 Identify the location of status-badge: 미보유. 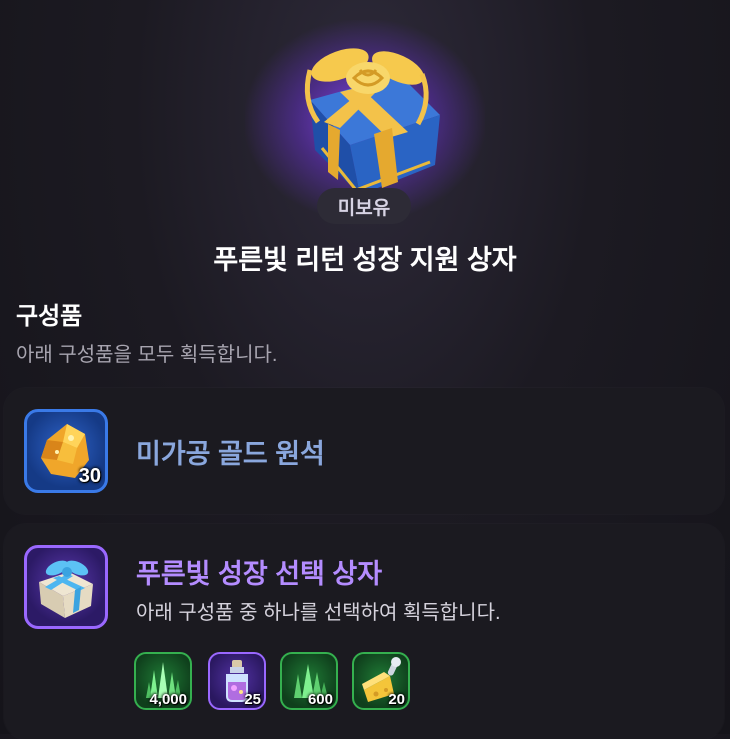
(364, 206).